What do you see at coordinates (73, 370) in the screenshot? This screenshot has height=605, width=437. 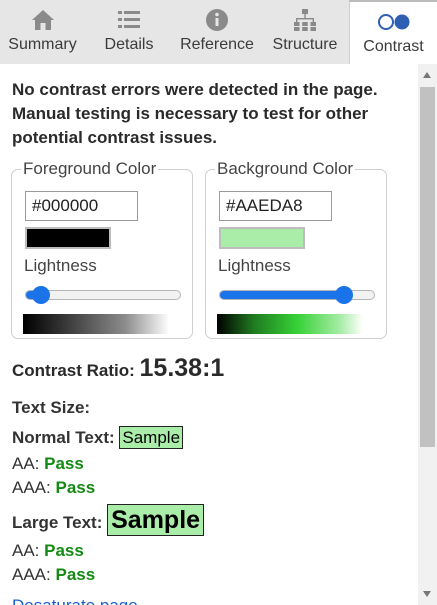 I see `contrast-ratio-label: Contrast Ratio:` at bounding box center [73, 370].